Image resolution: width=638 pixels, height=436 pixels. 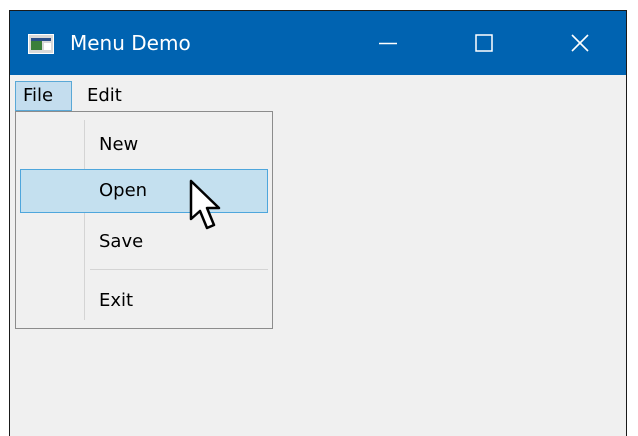 I want to click on menu-item-save: Save, so click(x=144, y=242).